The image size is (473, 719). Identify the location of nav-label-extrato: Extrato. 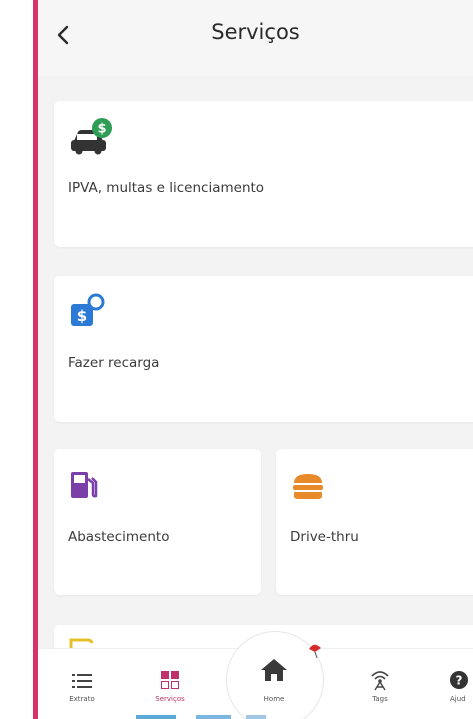
(82, 699).